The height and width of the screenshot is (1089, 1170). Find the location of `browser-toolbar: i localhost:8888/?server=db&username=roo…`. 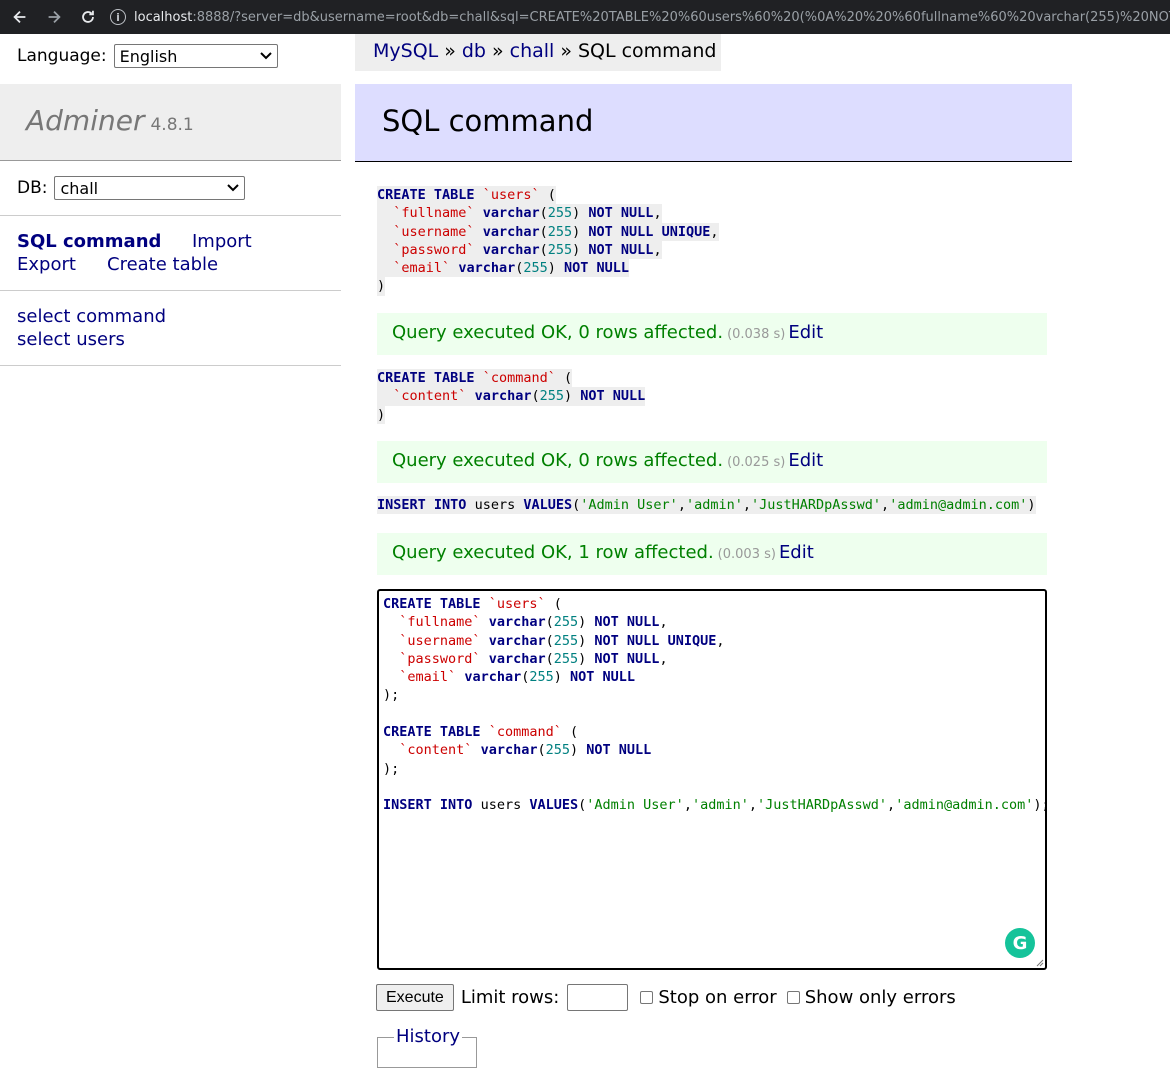

browser-toolbar: i localhost:8888/?server=db&username=roo… is located at coordinates (585, 17).